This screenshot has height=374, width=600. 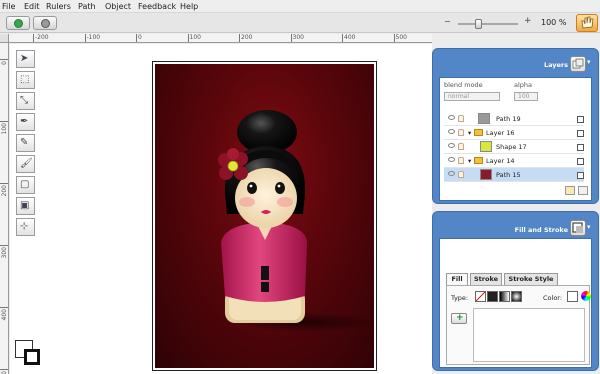 I want to click on layer-name: Shape 17, so click(x=511, y=147).